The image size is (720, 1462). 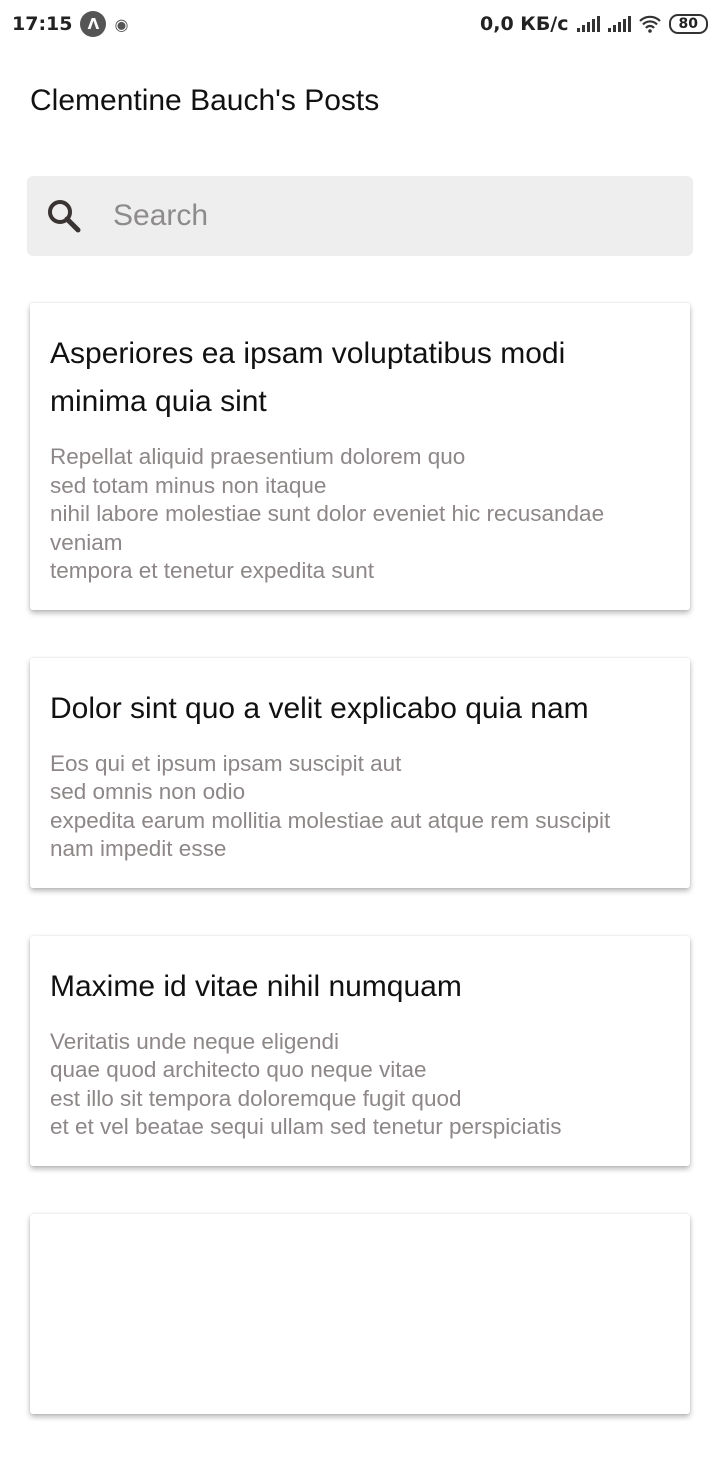 What do you see at coordinates (121, 24) in the screenshot?
I see `sync-notification-icon: ◉` at bounding box center [121, 24].